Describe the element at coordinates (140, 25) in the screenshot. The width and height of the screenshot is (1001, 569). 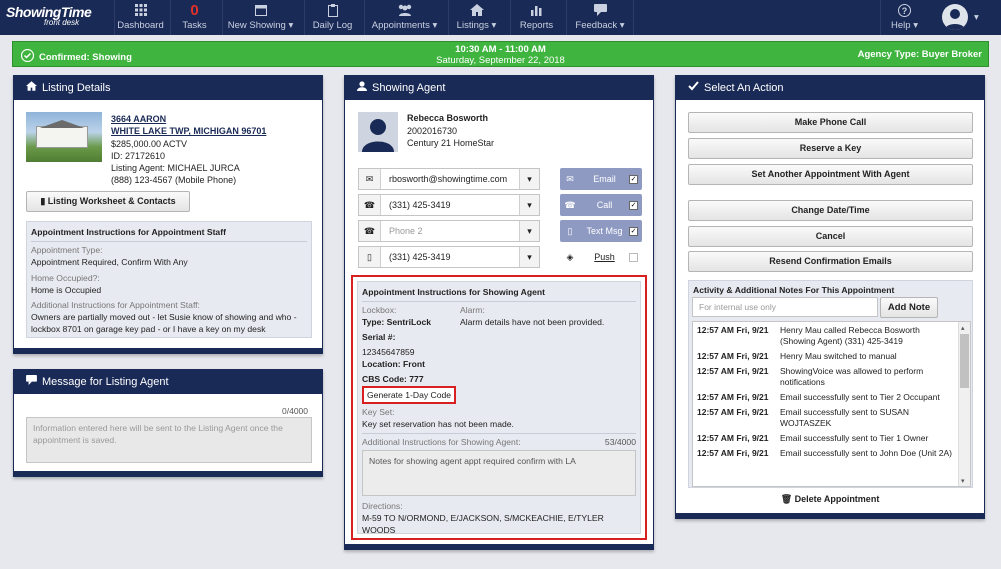
I see `nav-dashboard-label: Dashboard` at that location.